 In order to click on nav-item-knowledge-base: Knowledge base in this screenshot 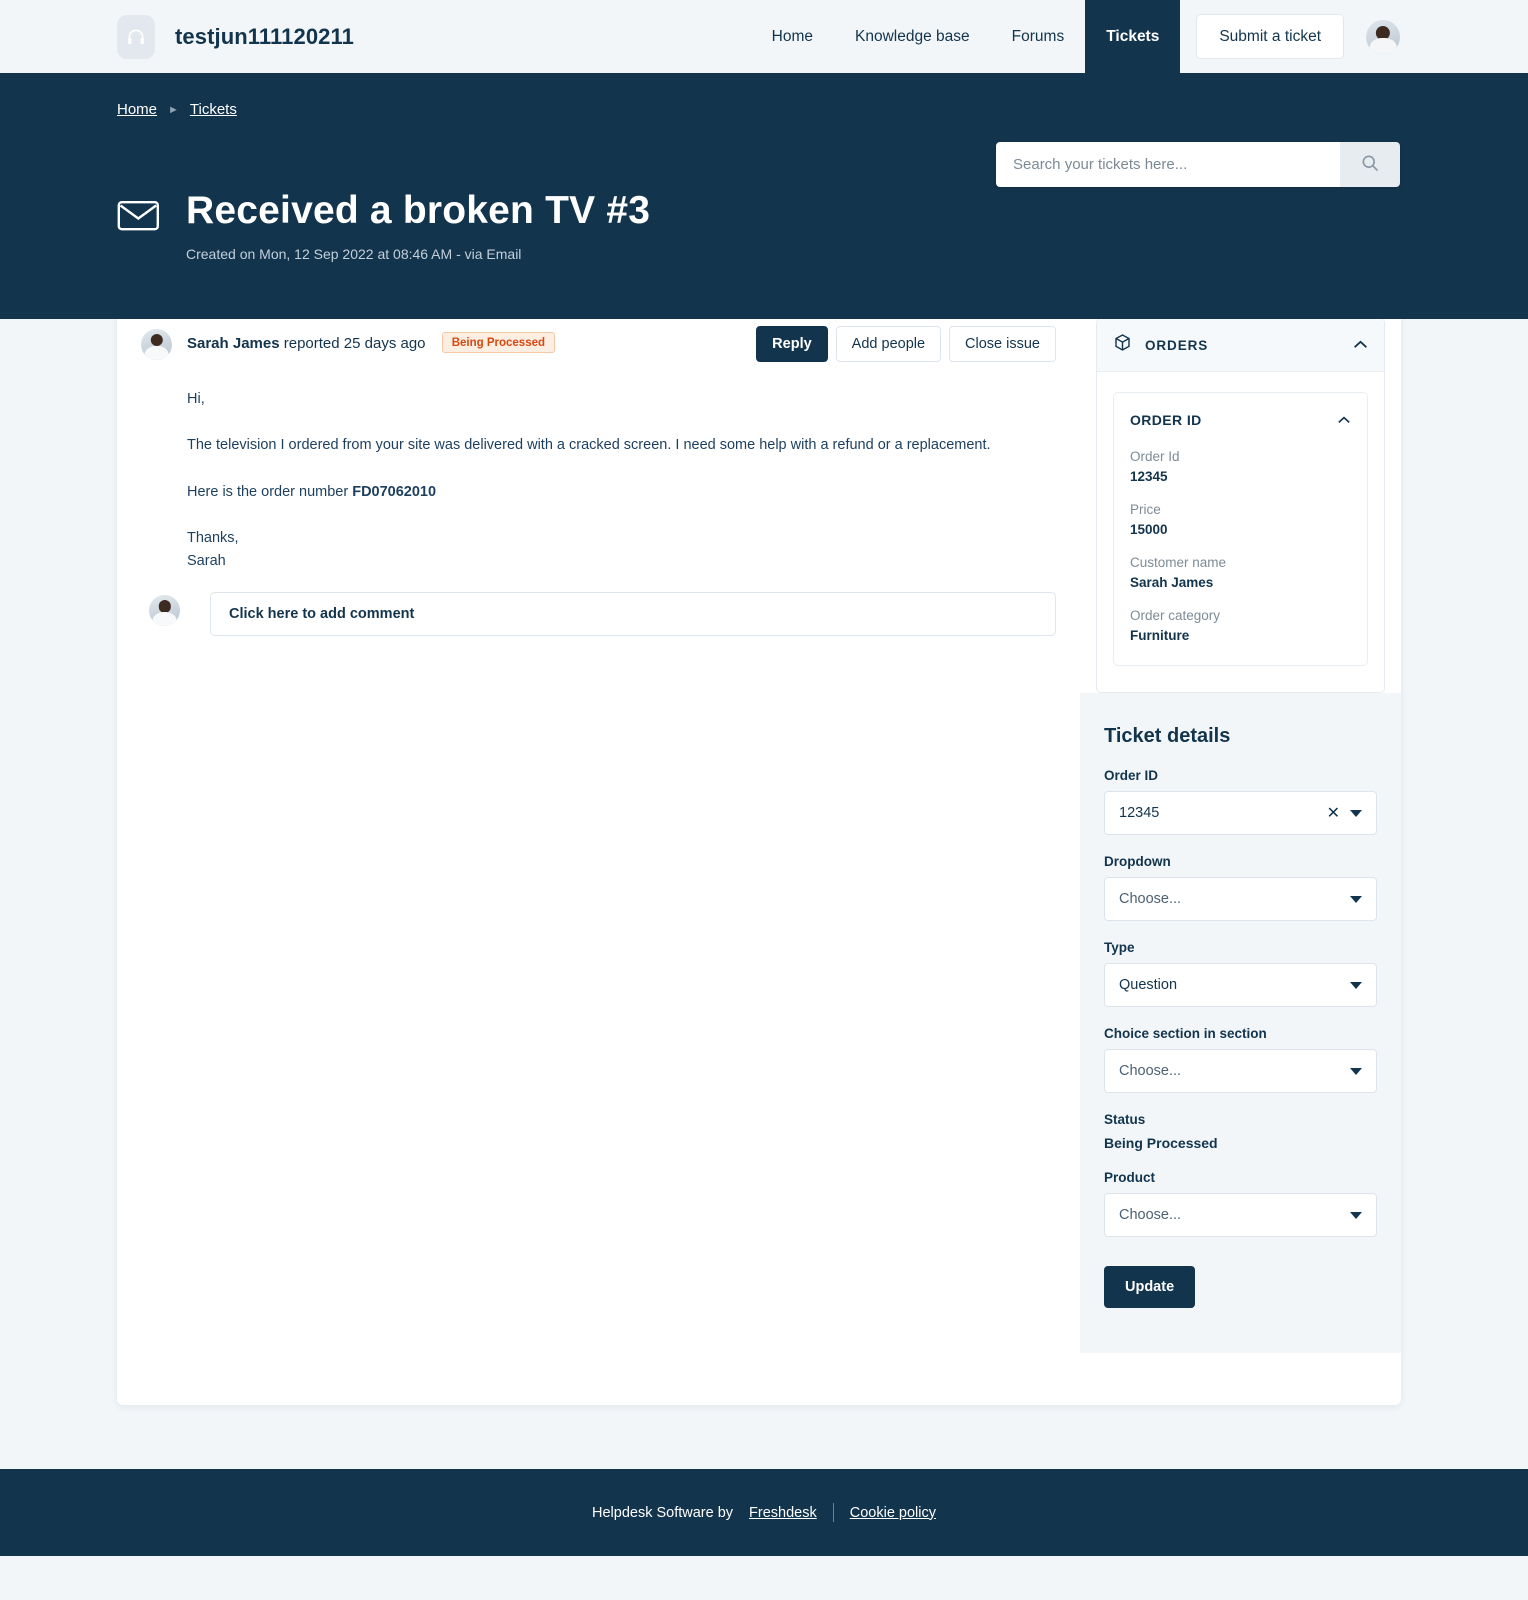, I will do `click(912, 36)`.